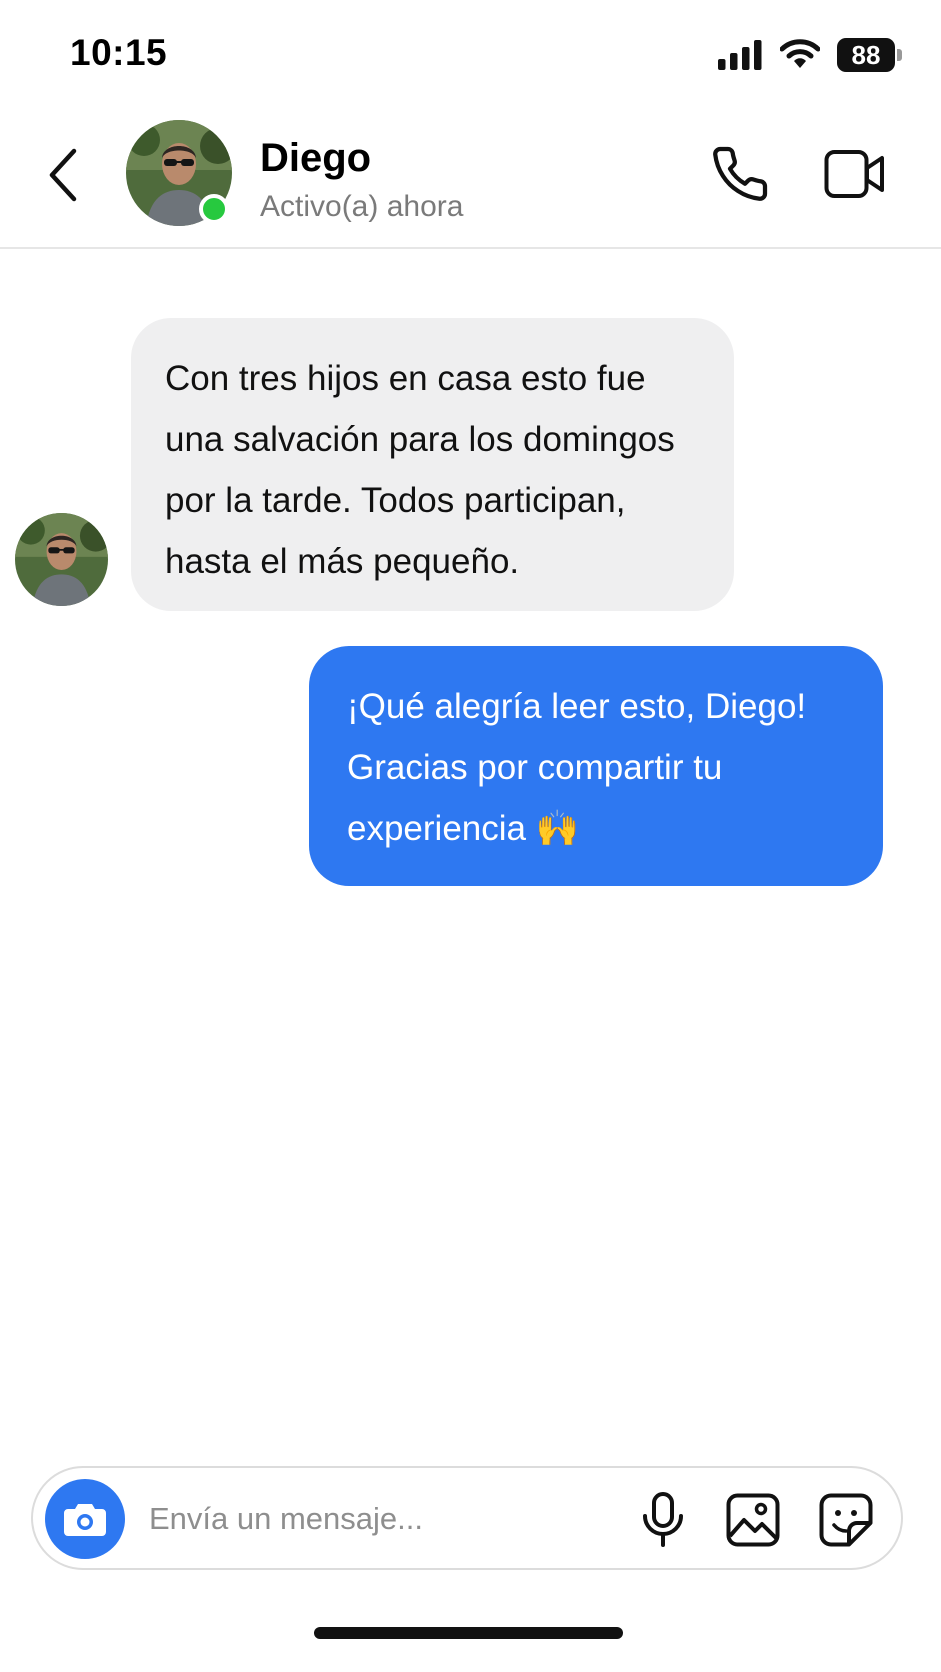 The width and height of the screenshot is (941, 1672). I want to click on camera-button, so click(85, 1519).